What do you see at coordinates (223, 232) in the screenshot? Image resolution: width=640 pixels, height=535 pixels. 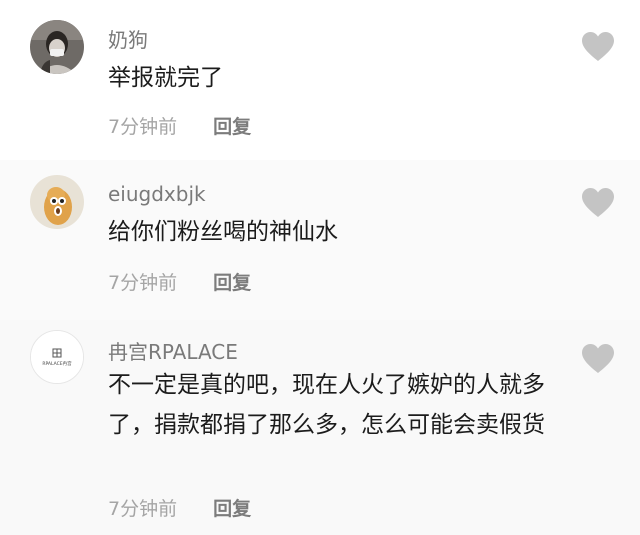 I see `comment-text: 给你们粉丝喝的神仙水` at bounding box center [223, 232].